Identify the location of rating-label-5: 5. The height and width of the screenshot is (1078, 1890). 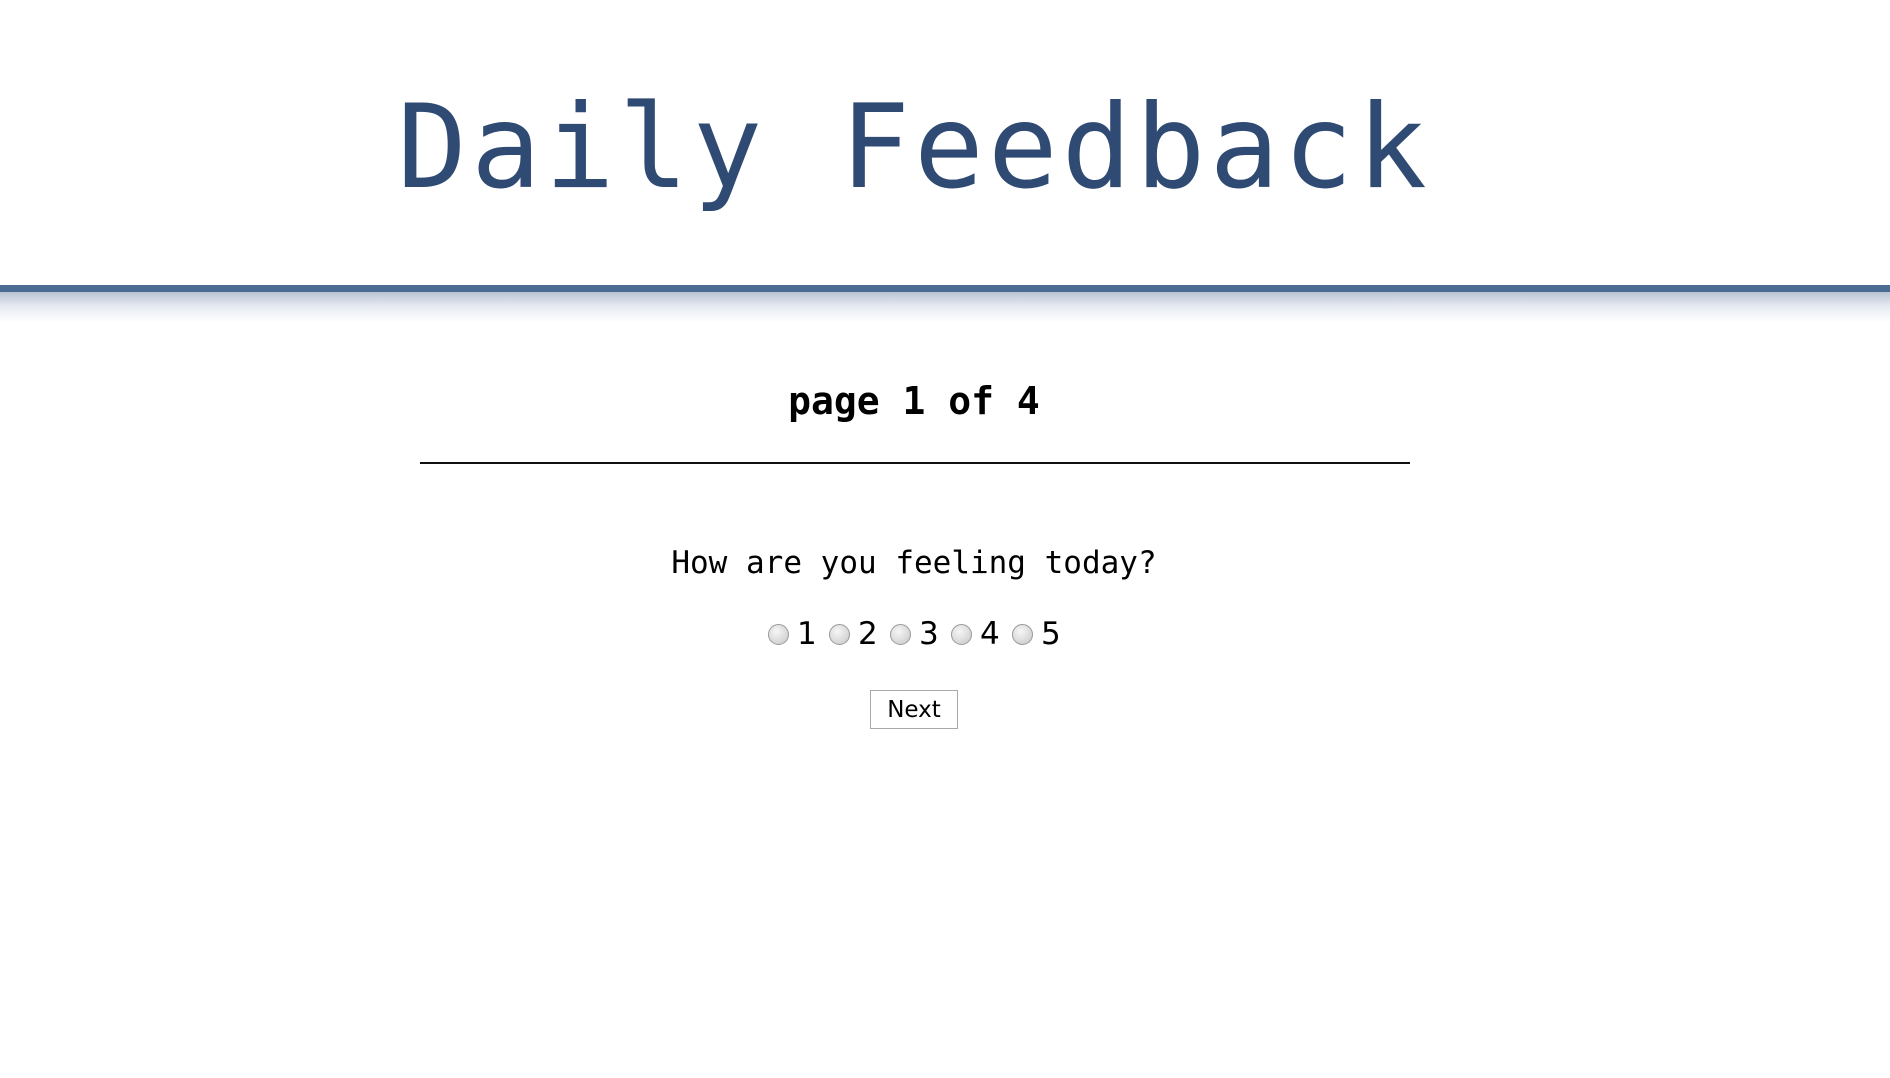
(1051, 634).